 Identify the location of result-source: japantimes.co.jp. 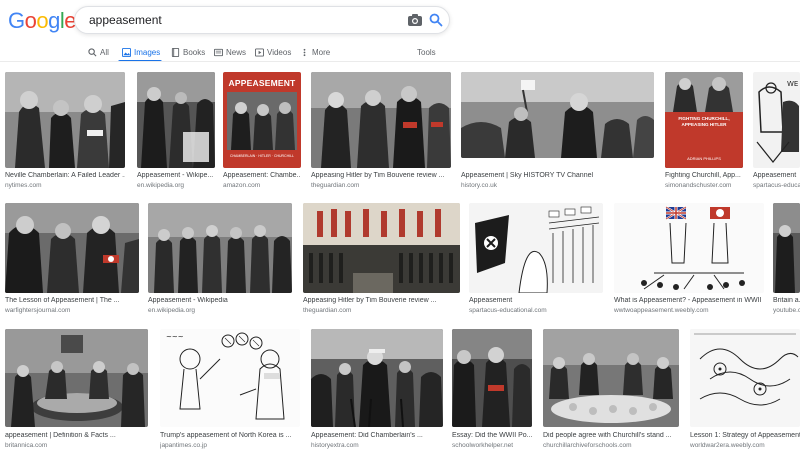
(230, 445).